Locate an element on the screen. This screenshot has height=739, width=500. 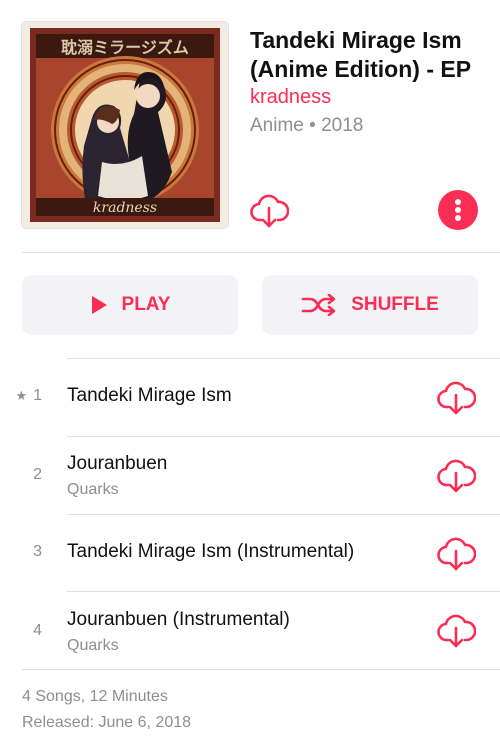
shuffle-icon is located at coordinates (318, 305).